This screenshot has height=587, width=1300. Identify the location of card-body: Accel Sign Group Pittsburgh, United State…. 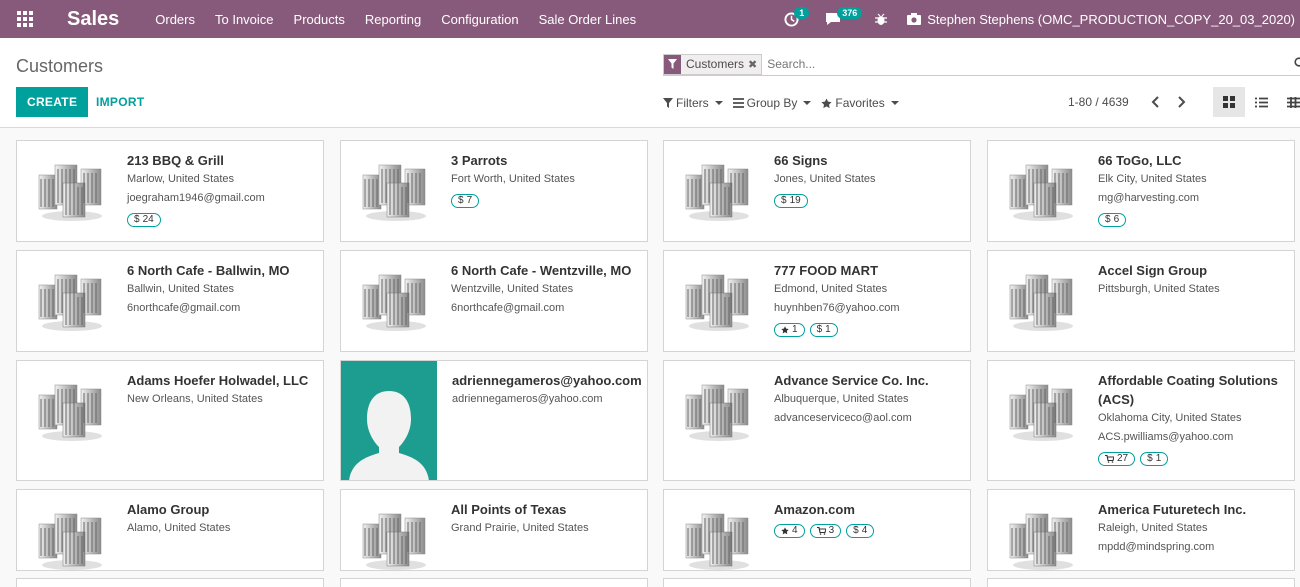
(1191, 280).